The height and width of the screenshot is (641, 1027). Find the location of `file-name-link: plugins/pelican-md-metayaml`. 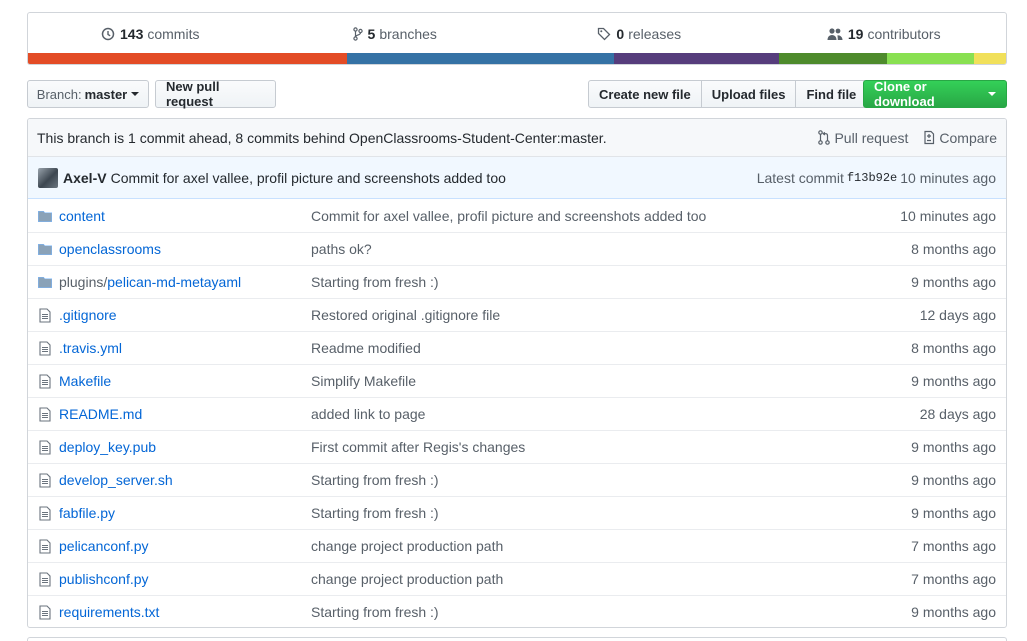

file-name-link: plugins/pelican-md-metayaml is located at coordinates (185, 282).